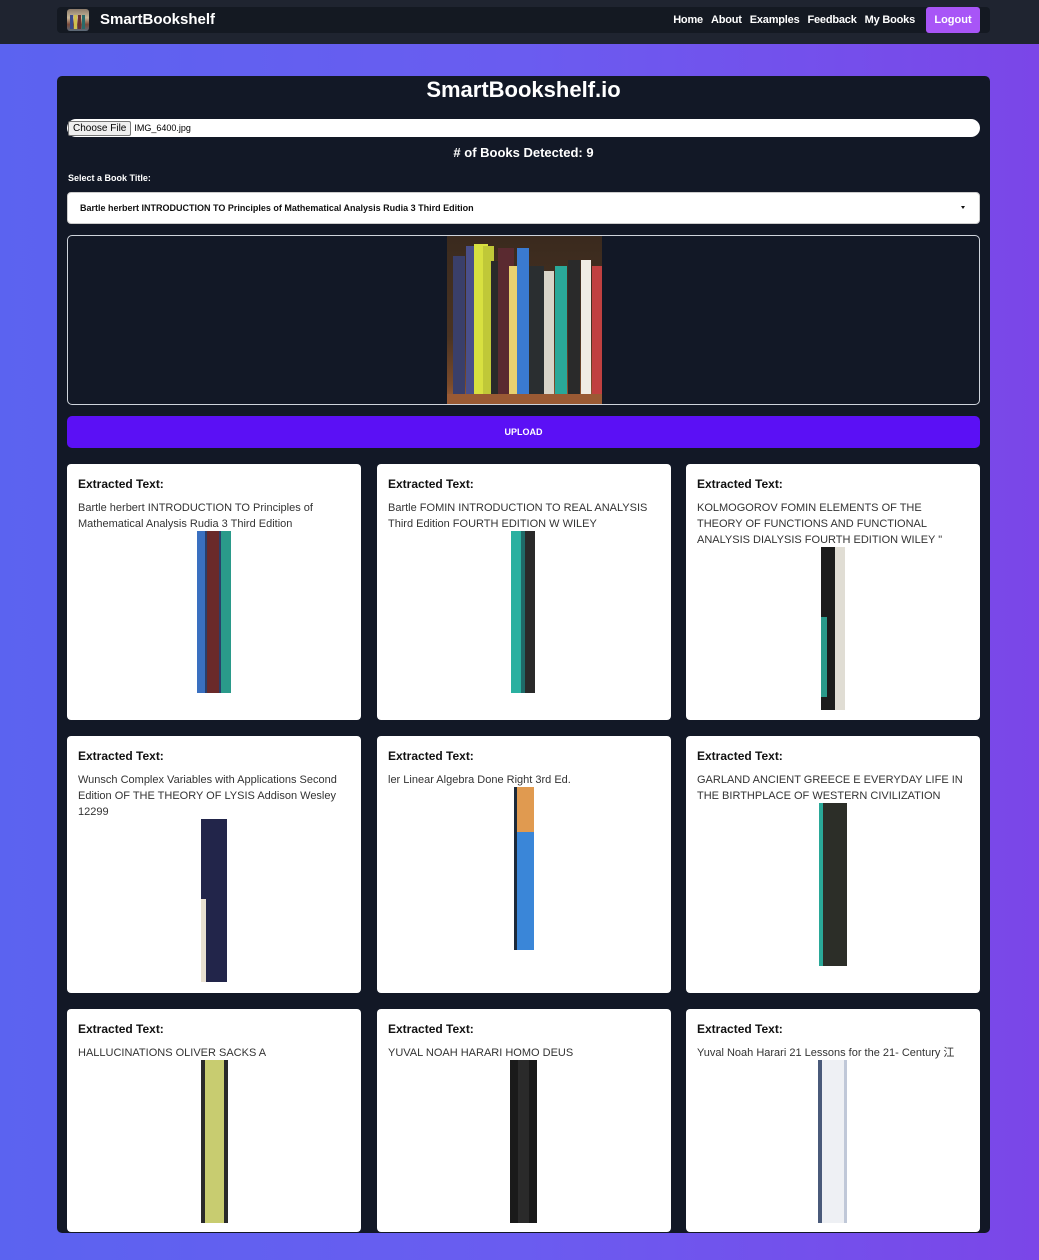 The image size is (1039, 1260). Describe the element at coordinates (100, 128) in the screenshot. I see `choose-file-button: Choose File` at that location.